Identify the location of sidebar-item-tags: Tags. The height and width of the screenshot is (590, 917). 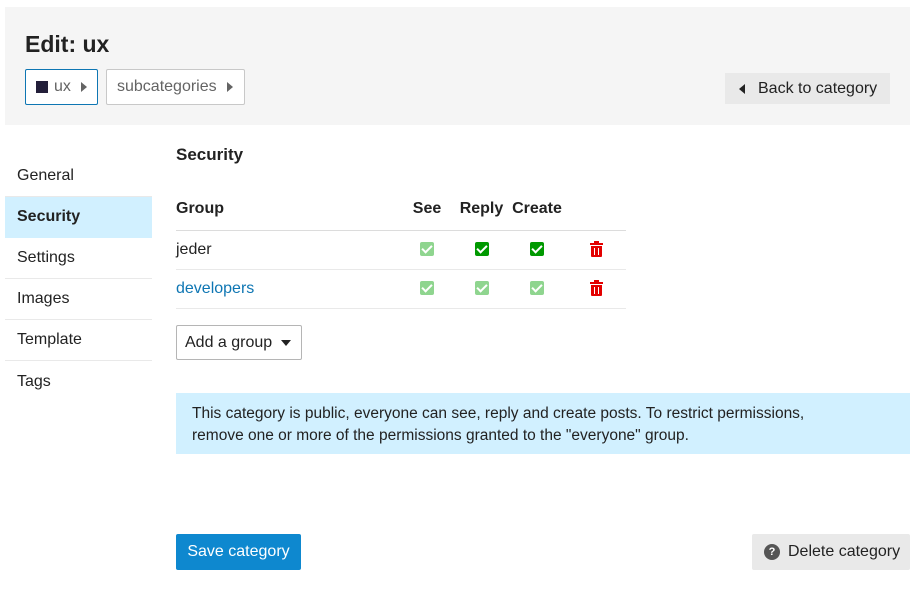
(78, 381).